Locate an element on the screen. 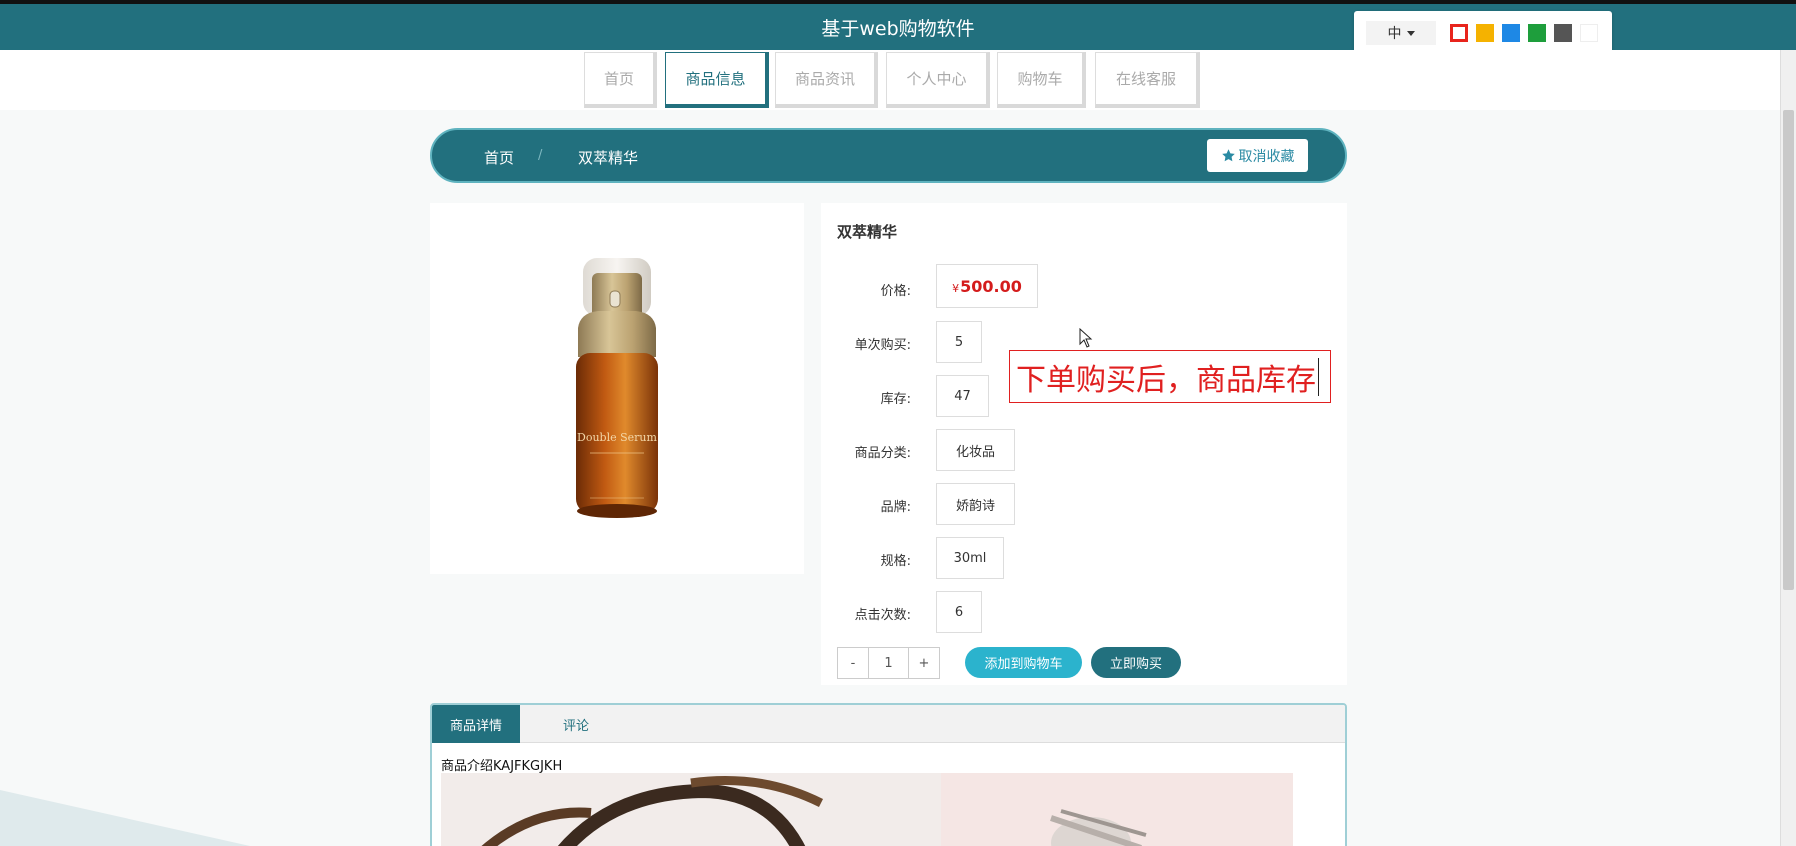  language-select: 中 is located at coordinates (1401, 33).